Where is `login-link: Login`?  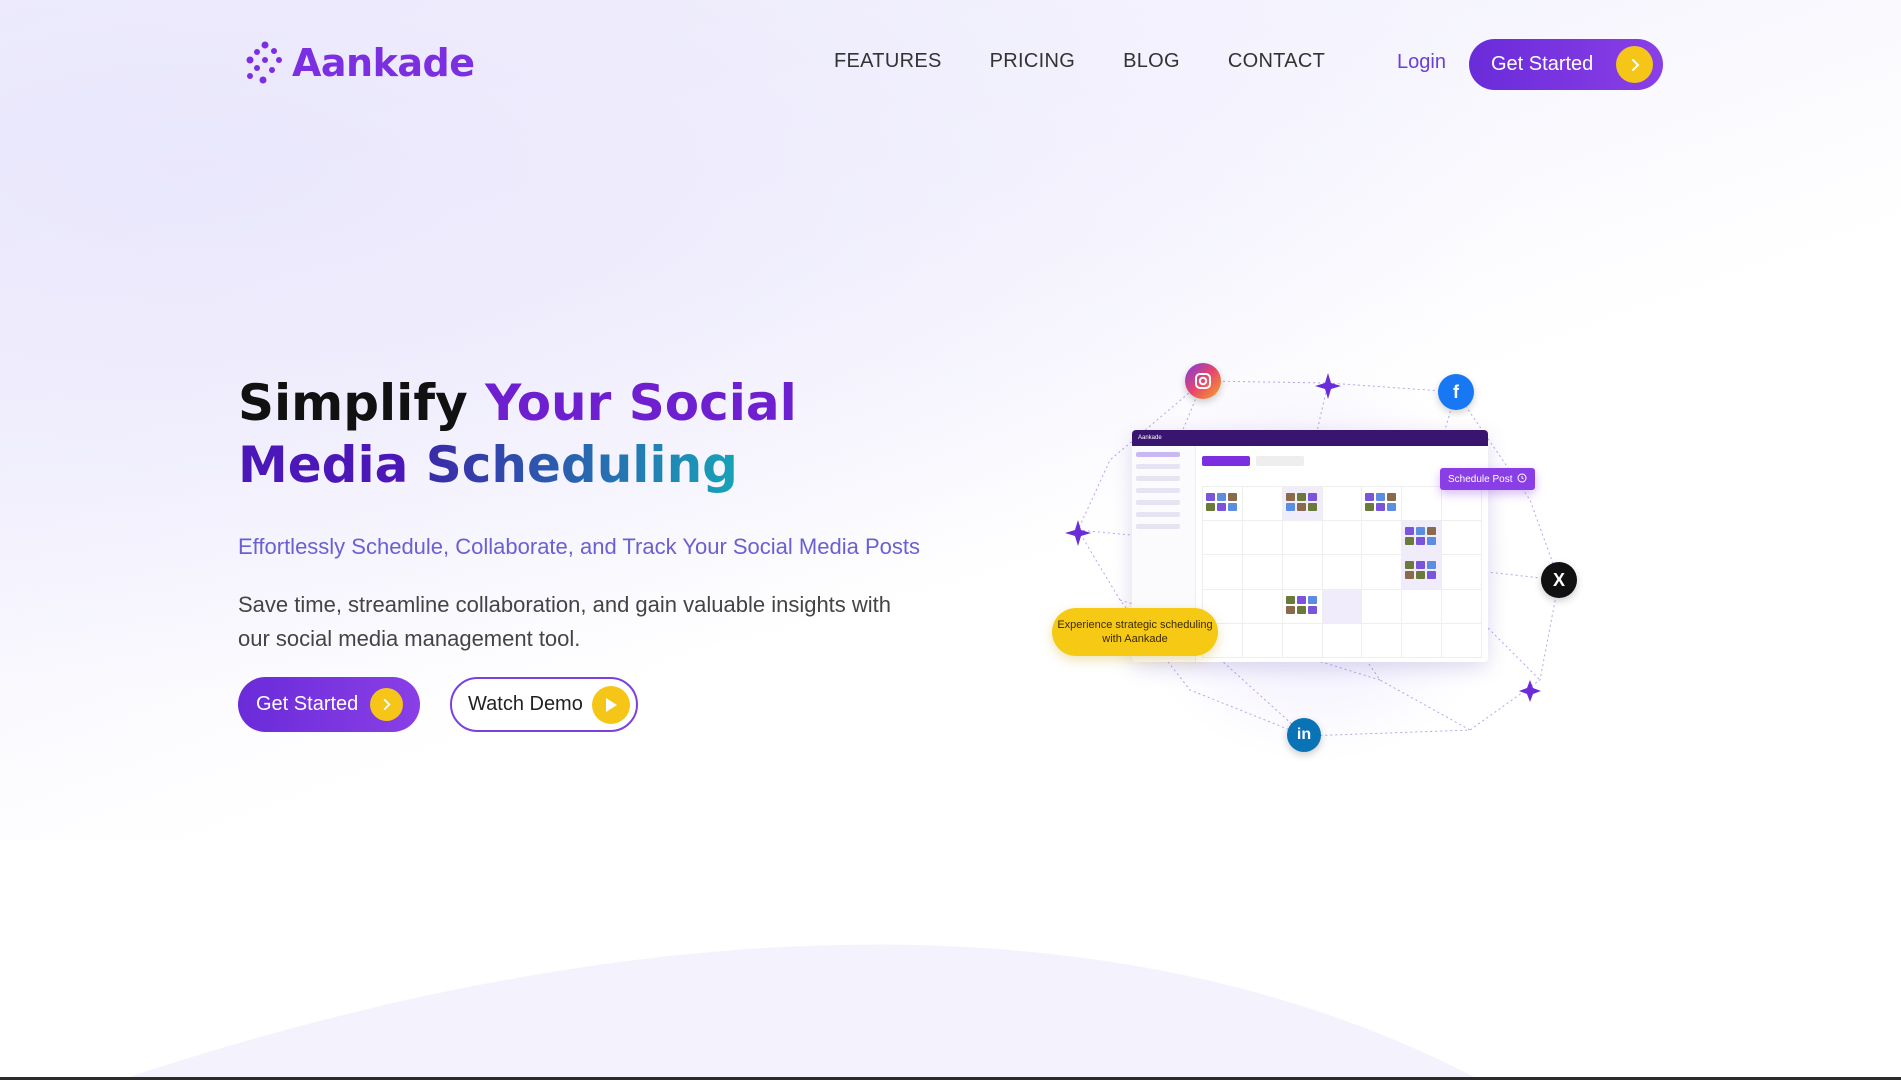 login-link: Login is located at coordinates (1421, 62).